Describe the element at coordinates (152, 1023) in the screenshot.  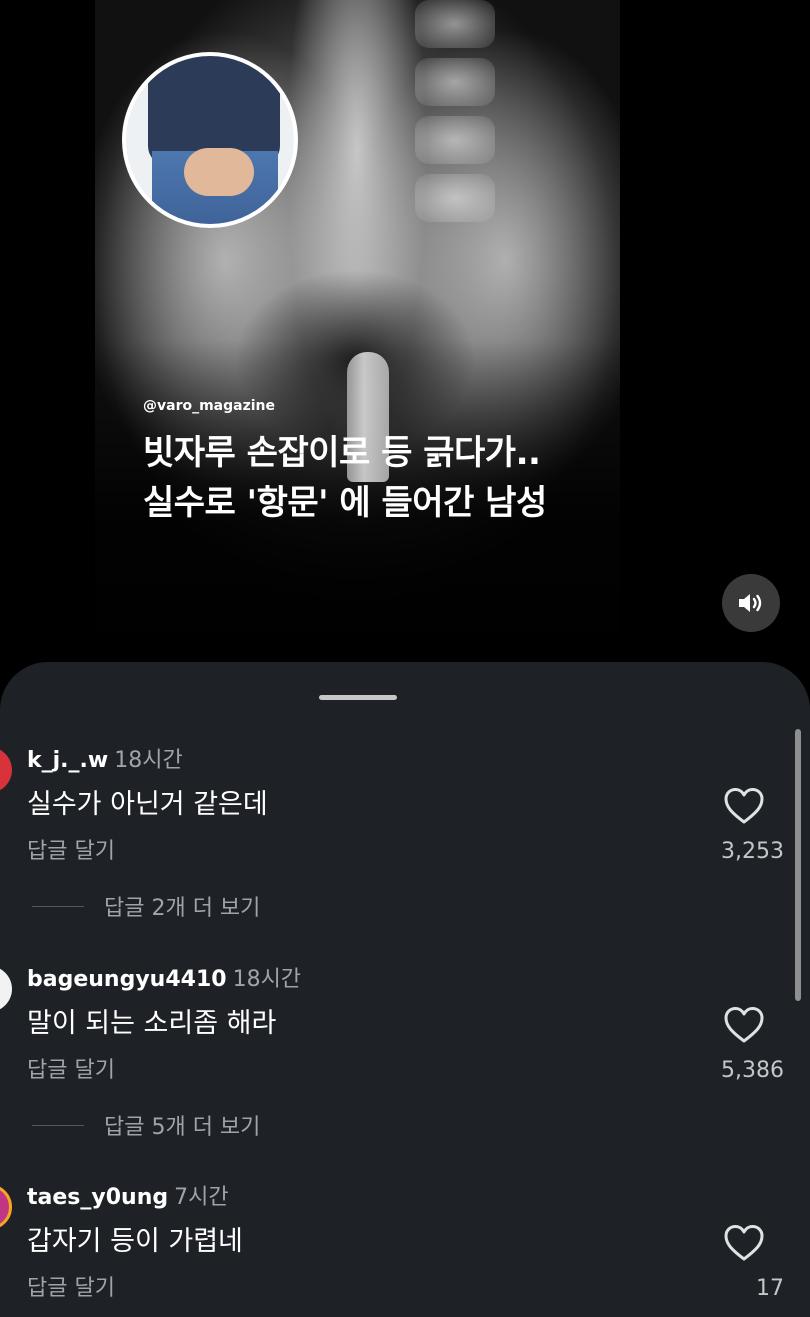
I see `comment-text: 말이 되는 소리좀 해라` at that location.